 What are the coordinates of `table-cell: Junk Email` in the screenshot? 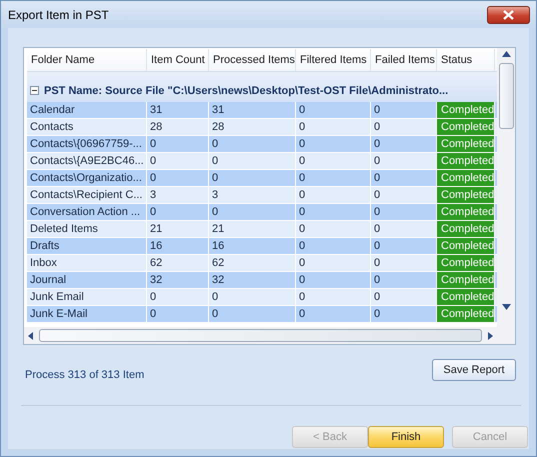 It's located at (87, 297).